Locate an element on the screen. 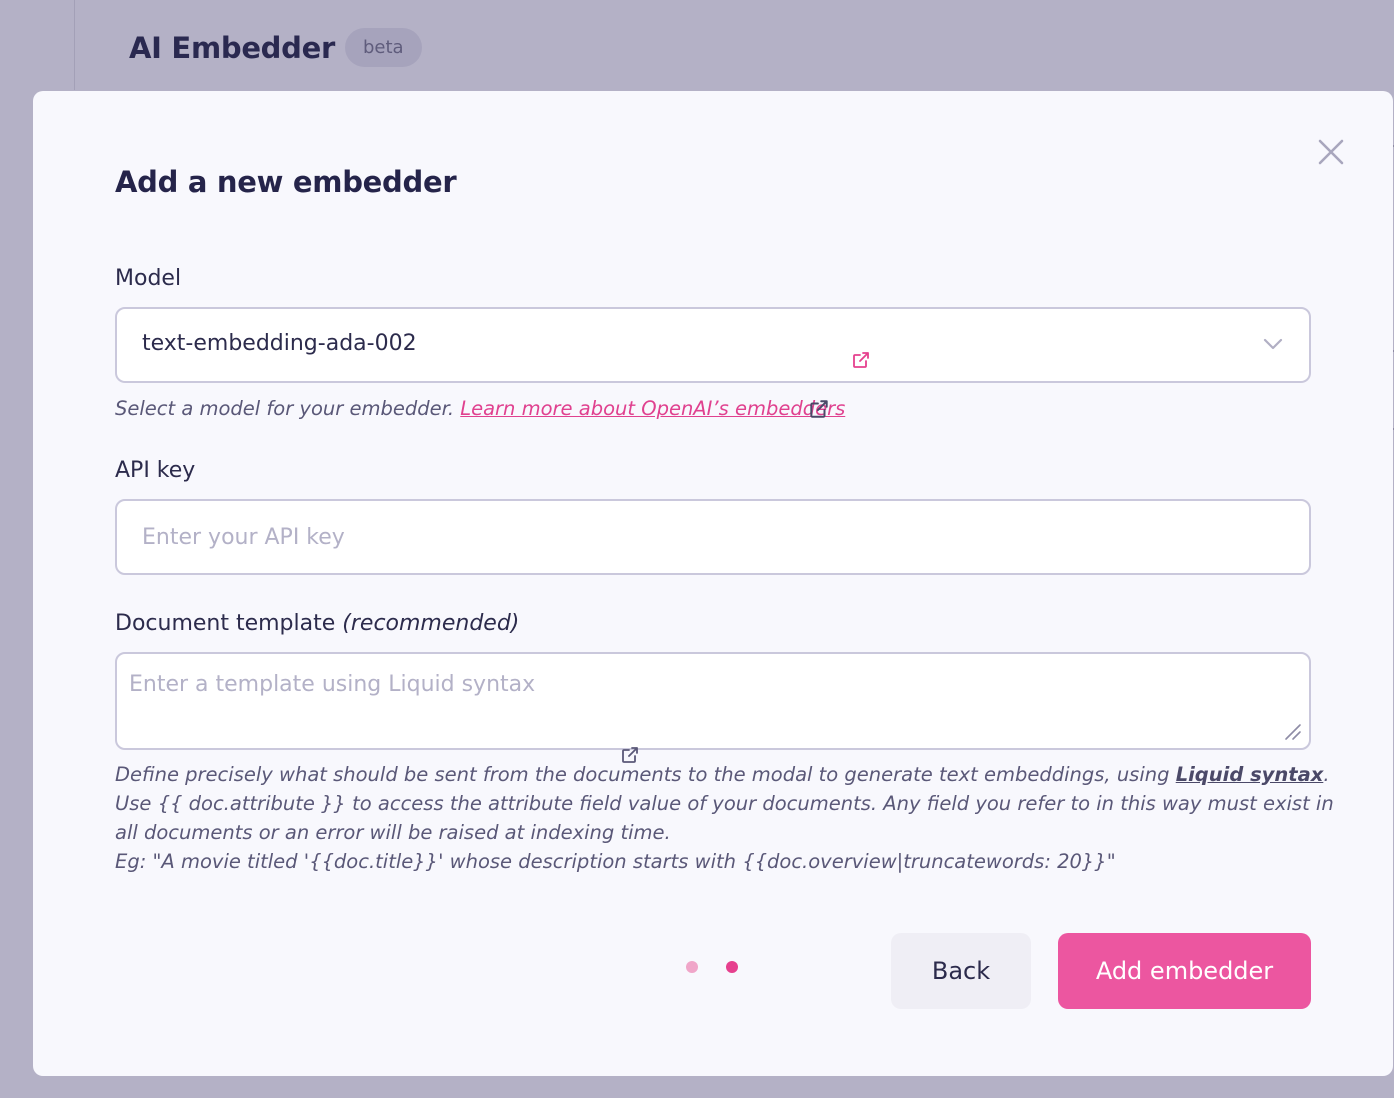  api-key-field-wrapper is located at coordinates (713, 537).